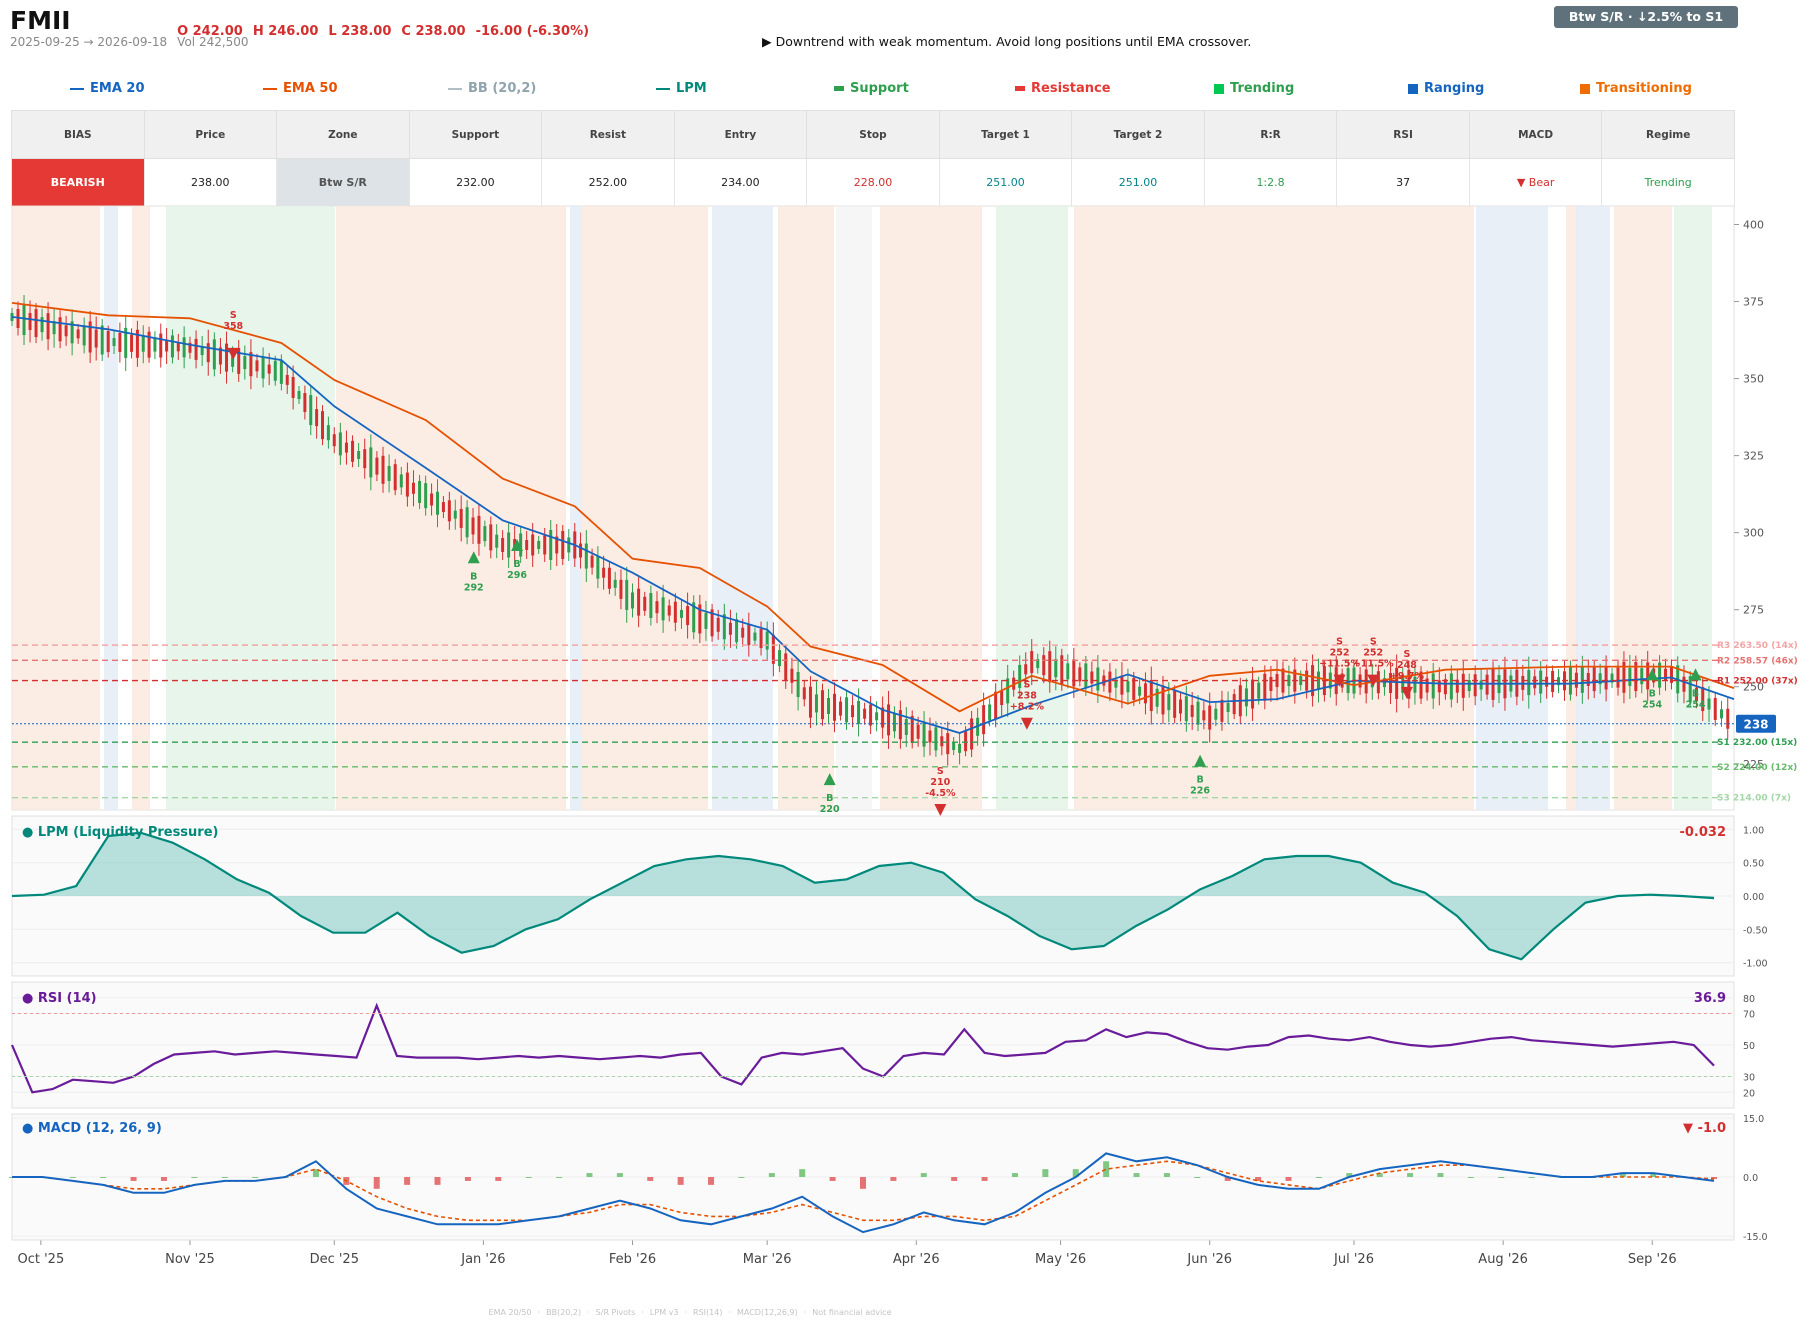  I want to click on buy-signal-letter: B, so click(1695, 693).